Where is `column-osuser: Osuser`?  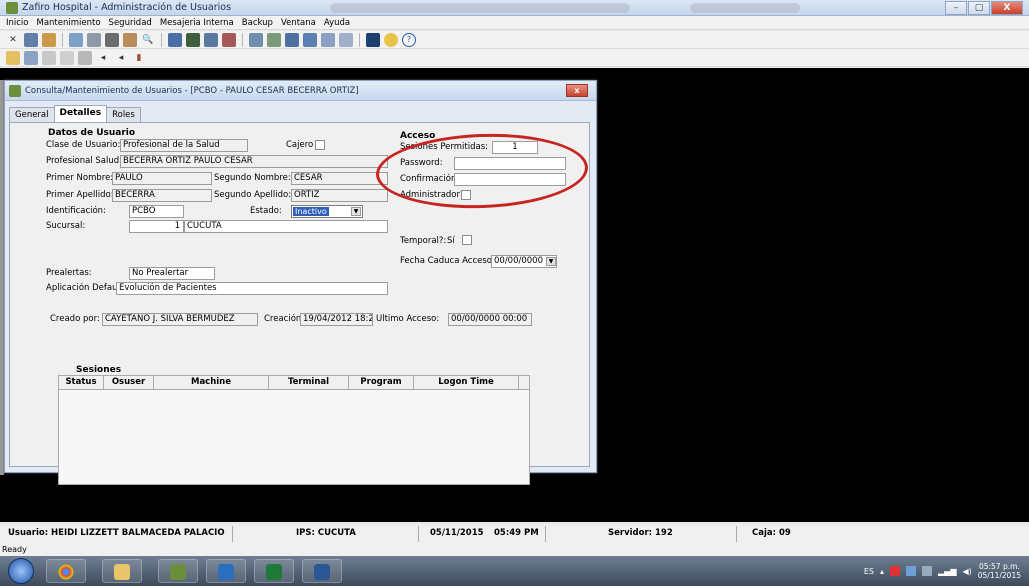
column-osuser: Osuser is located at coordinates (129, 382).